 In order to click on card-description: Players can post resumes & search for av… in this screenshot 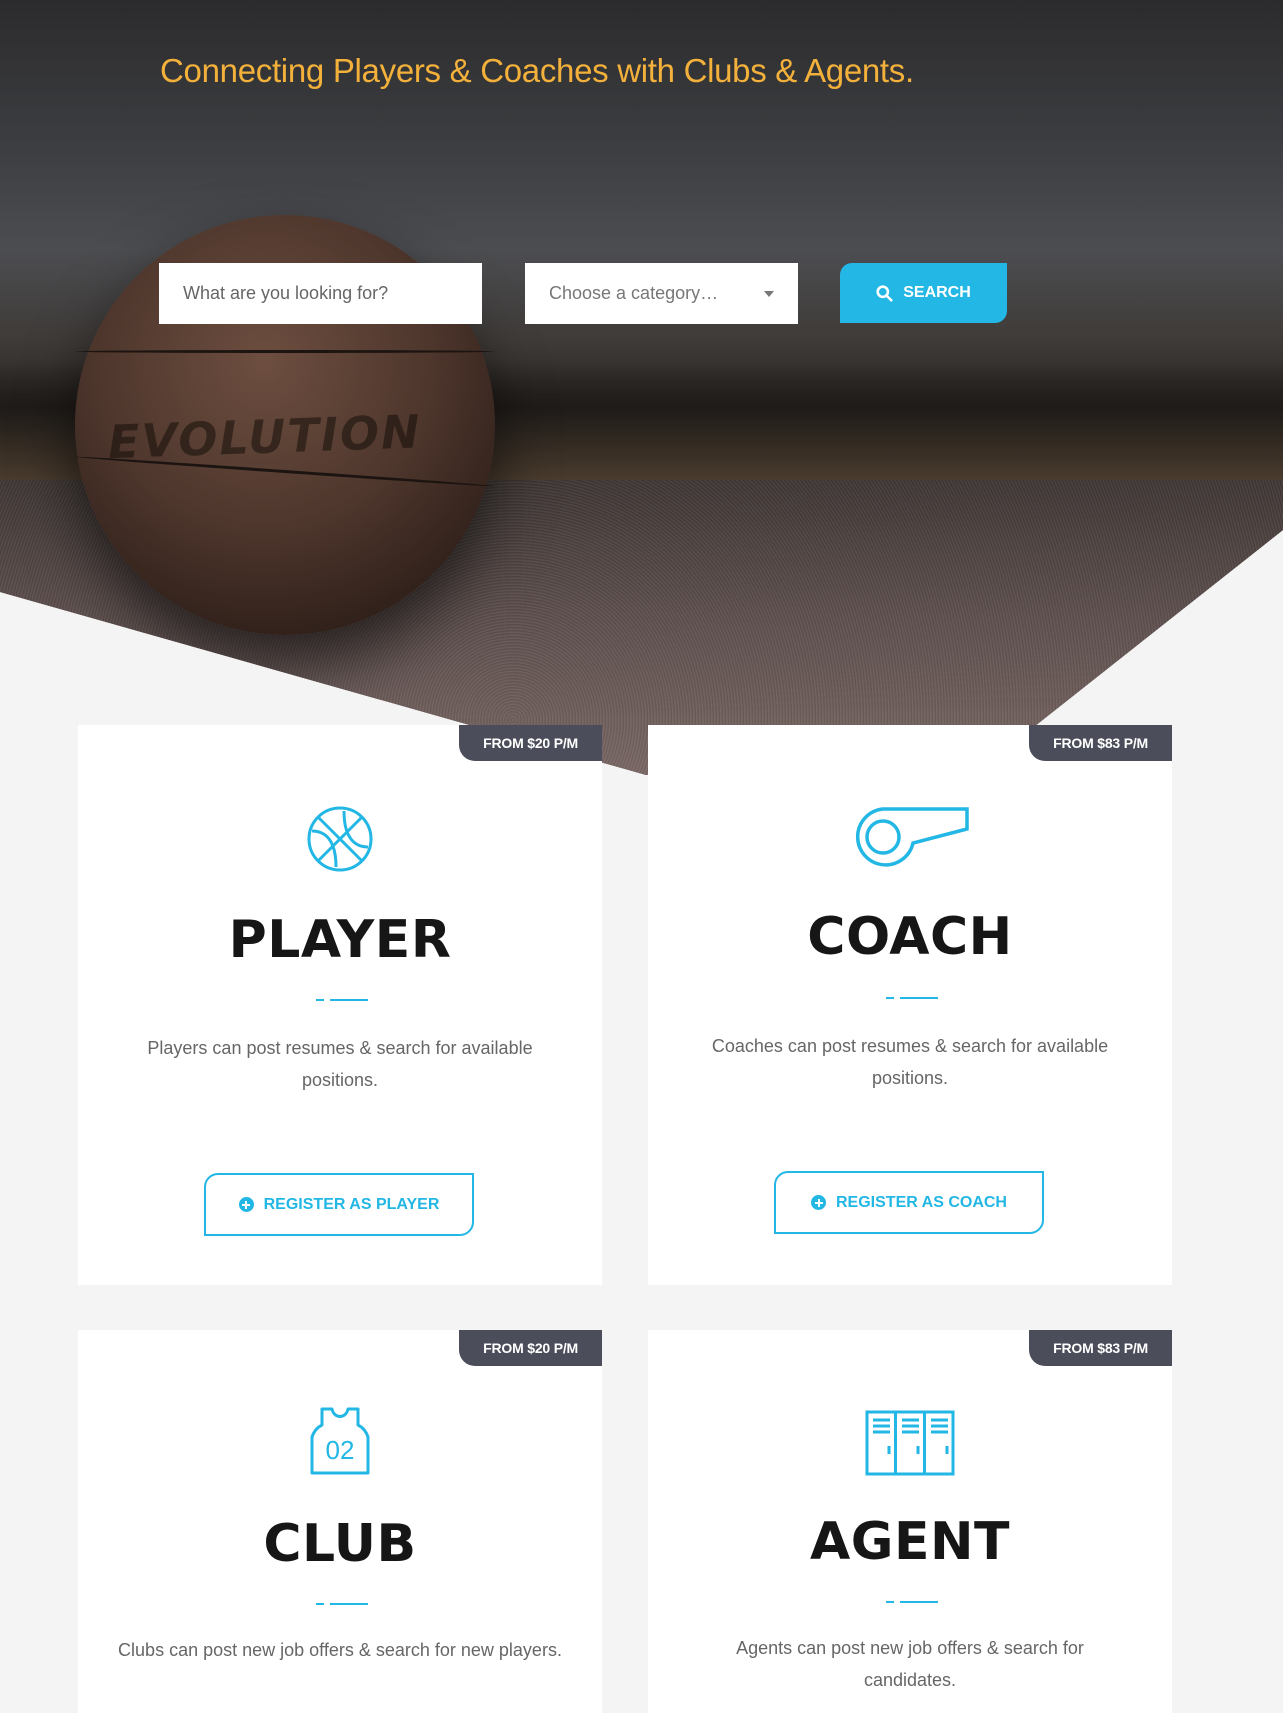, I will do `click(340, 1064)`.